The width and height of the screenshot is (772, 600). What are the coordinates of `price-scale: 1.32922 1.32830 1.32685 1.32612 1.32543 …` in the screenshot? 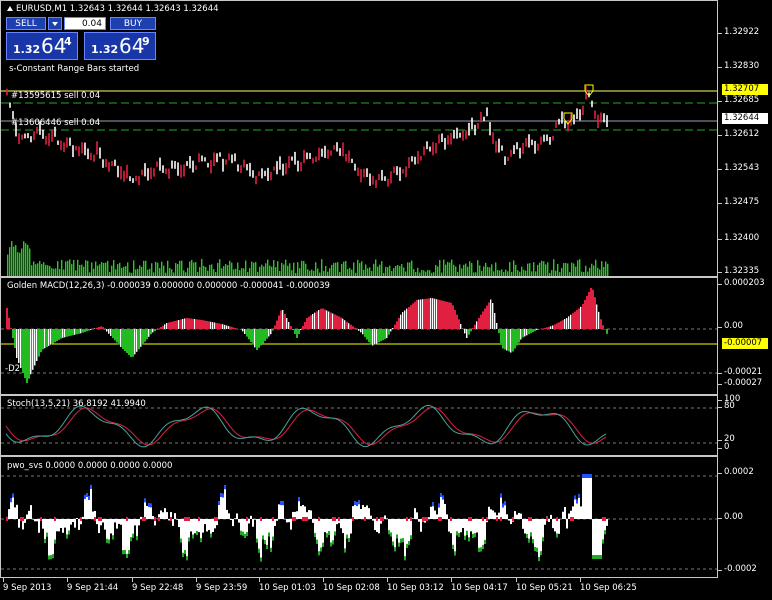 It's located at (744, 138).